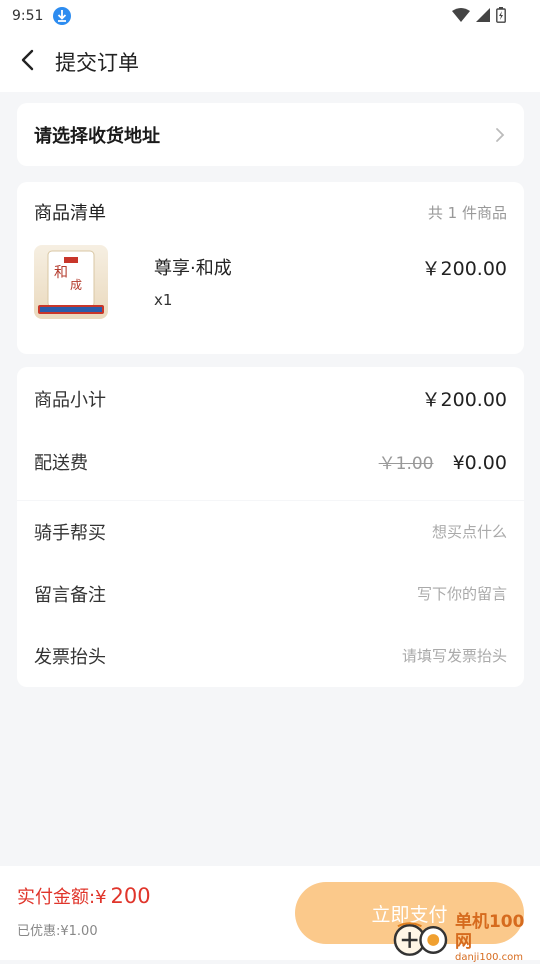  Describe the element at coordinates (270, 398) in the screenshot. I see `subtotal-row: 商品小计 ￥200.00` at that location.